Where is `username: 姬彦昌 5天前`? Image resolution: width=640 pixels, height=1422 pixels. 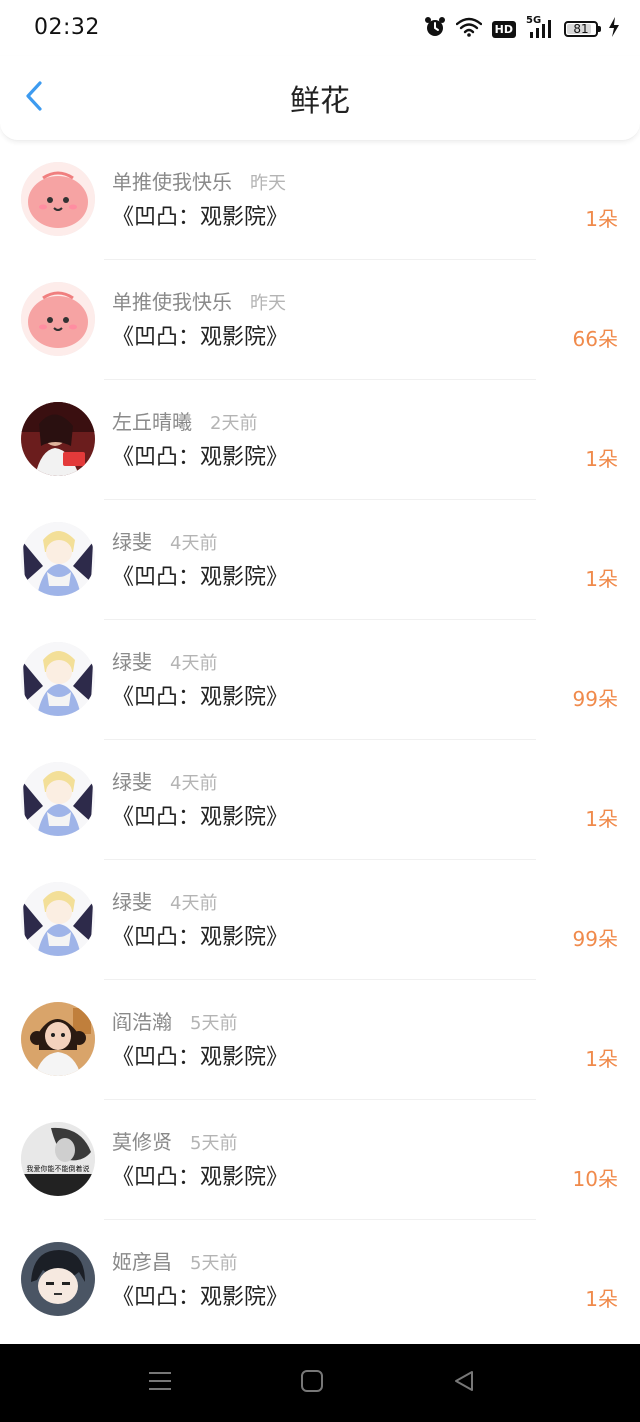 username: 姬彦昌 5天前 is located at coordinates (174, 1263).